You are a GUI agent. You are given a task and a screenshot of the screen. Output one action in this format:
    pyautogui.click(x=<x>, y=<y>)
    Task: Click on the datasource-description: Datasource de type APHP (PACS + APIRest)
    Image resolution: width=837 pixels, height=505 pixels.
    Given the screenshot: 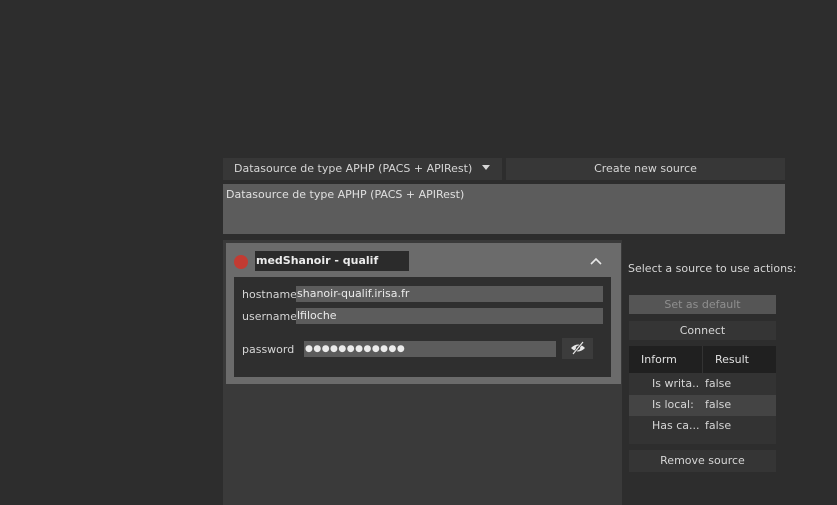 What is the action you would take?
    pyautogui.click(x=504, y=209)
    